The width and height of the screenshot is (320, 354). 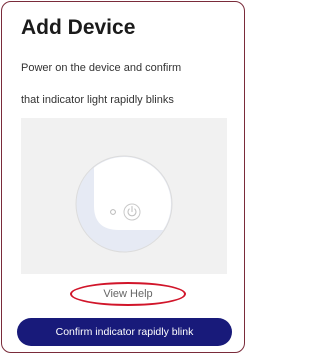 What do you see at coordinates (97, 100) in the screenshot?
I see `instruction-line-2: that indicator light rapidly blinks` at bounding box center [97, 100].